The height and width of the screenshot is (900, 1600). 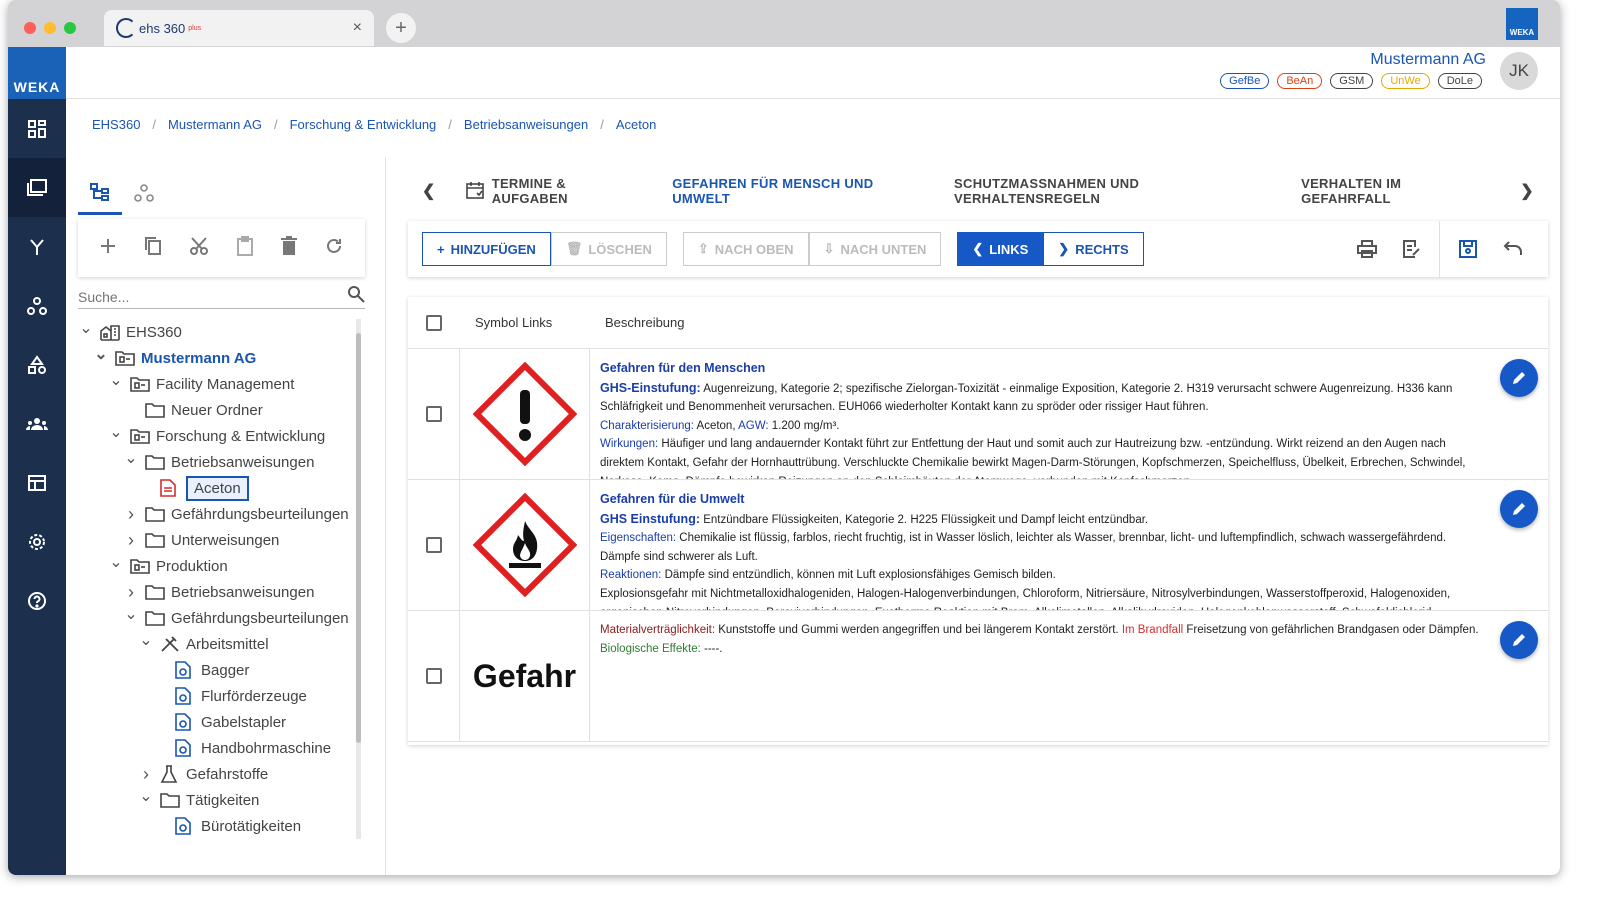 What do you see at coordinates (637, 322) in the screenshot?
I see `description-column-header: Beschreibung` at bounding box center [637, 322].